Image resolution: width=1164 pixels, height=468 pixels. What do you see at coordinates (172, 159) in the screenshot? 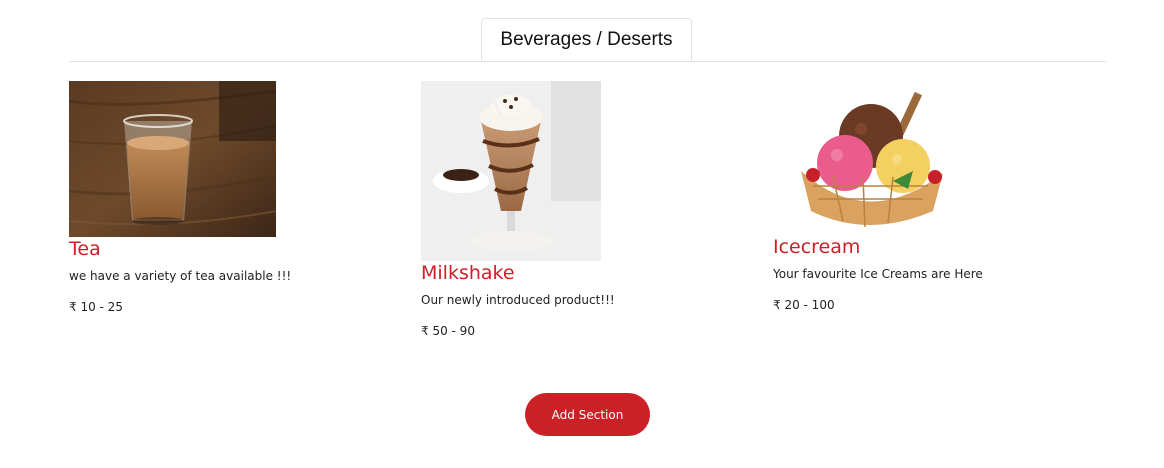
I see `tea-image` at bounding box center [172, 159].